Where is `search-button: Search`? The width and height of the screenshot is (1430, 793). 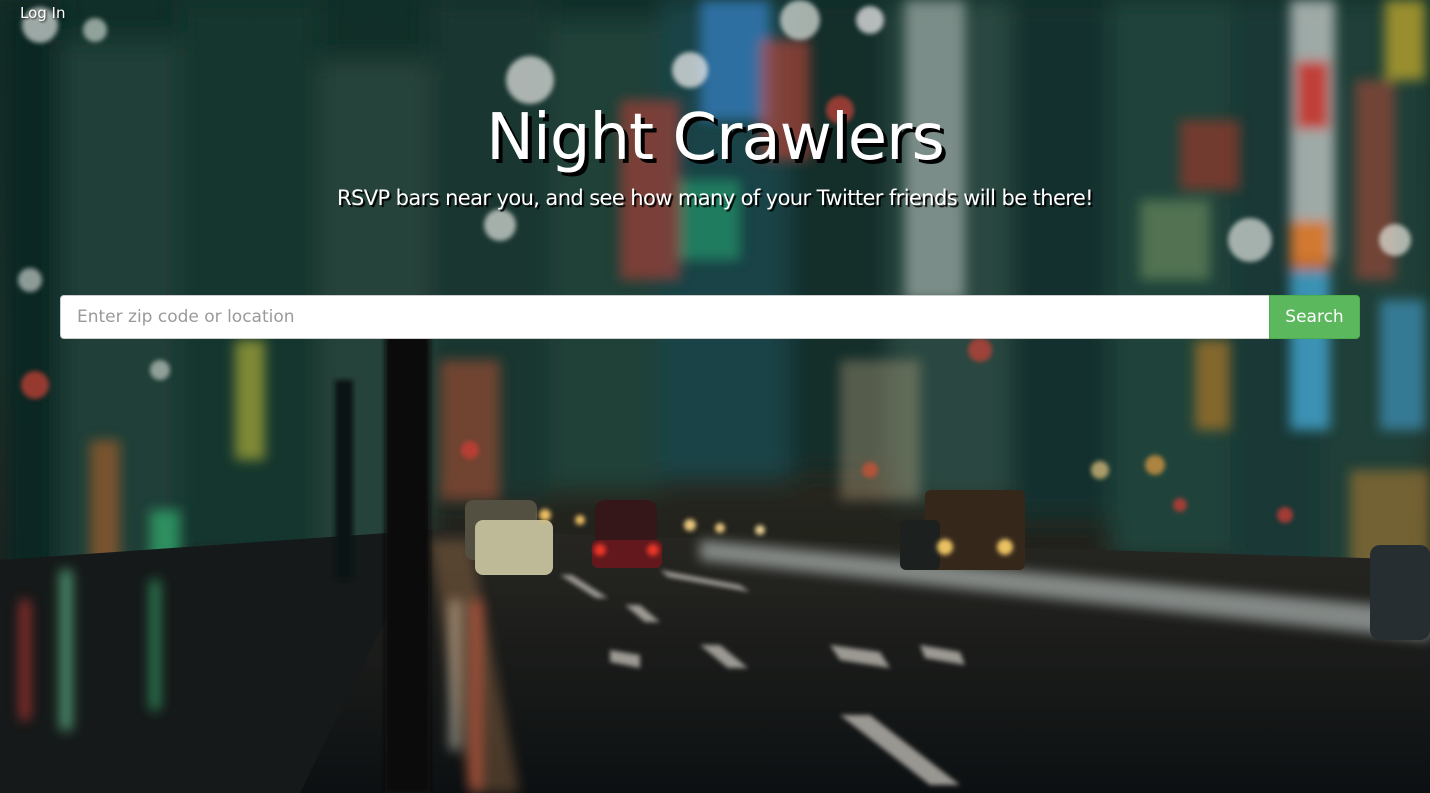 search-button: Search is located at coordinates (1314, 317).